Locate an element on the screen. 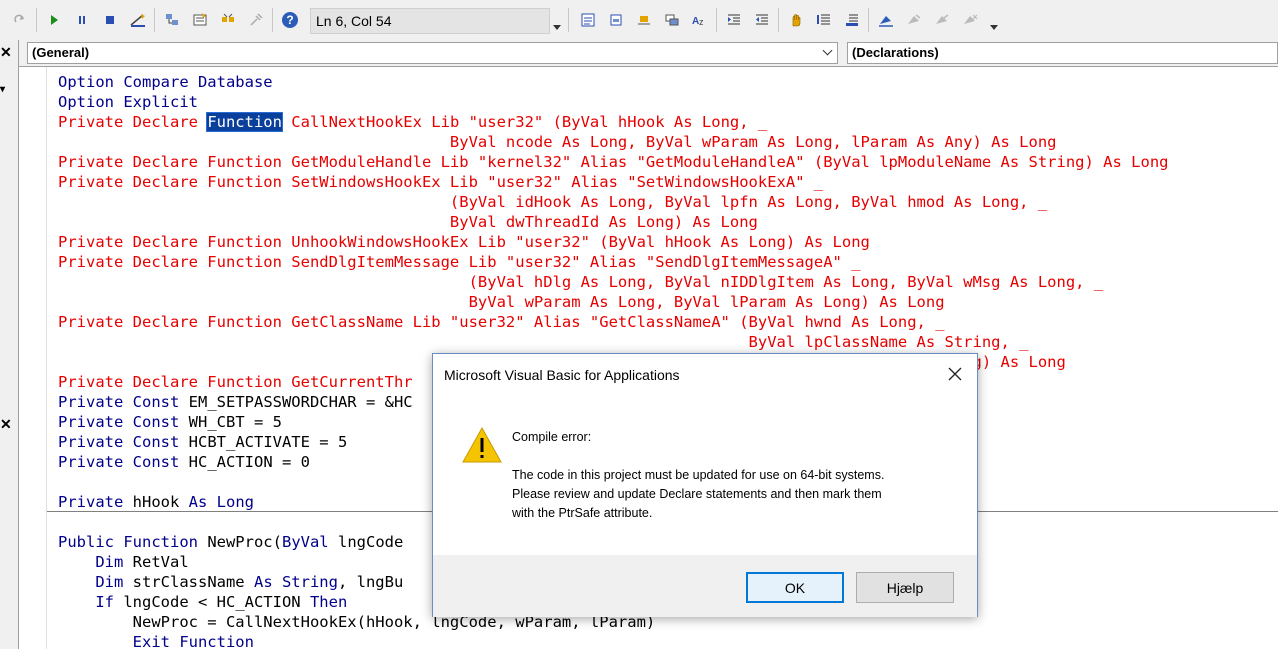 This screenshot has height=649, width=1278. code-line: Private Const EM_SETPASSWORDCHAR = &HC is located at coordinates (235, 402).